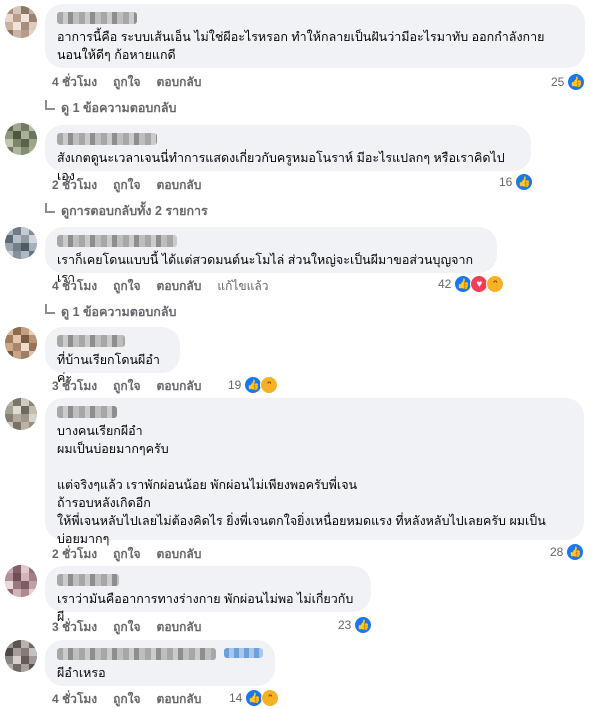  I want to click on comment-actions: 4 ชั่วโมง ถูกใจ ตอบกลับ แก้ไขแล้ว, so click(160, 285).